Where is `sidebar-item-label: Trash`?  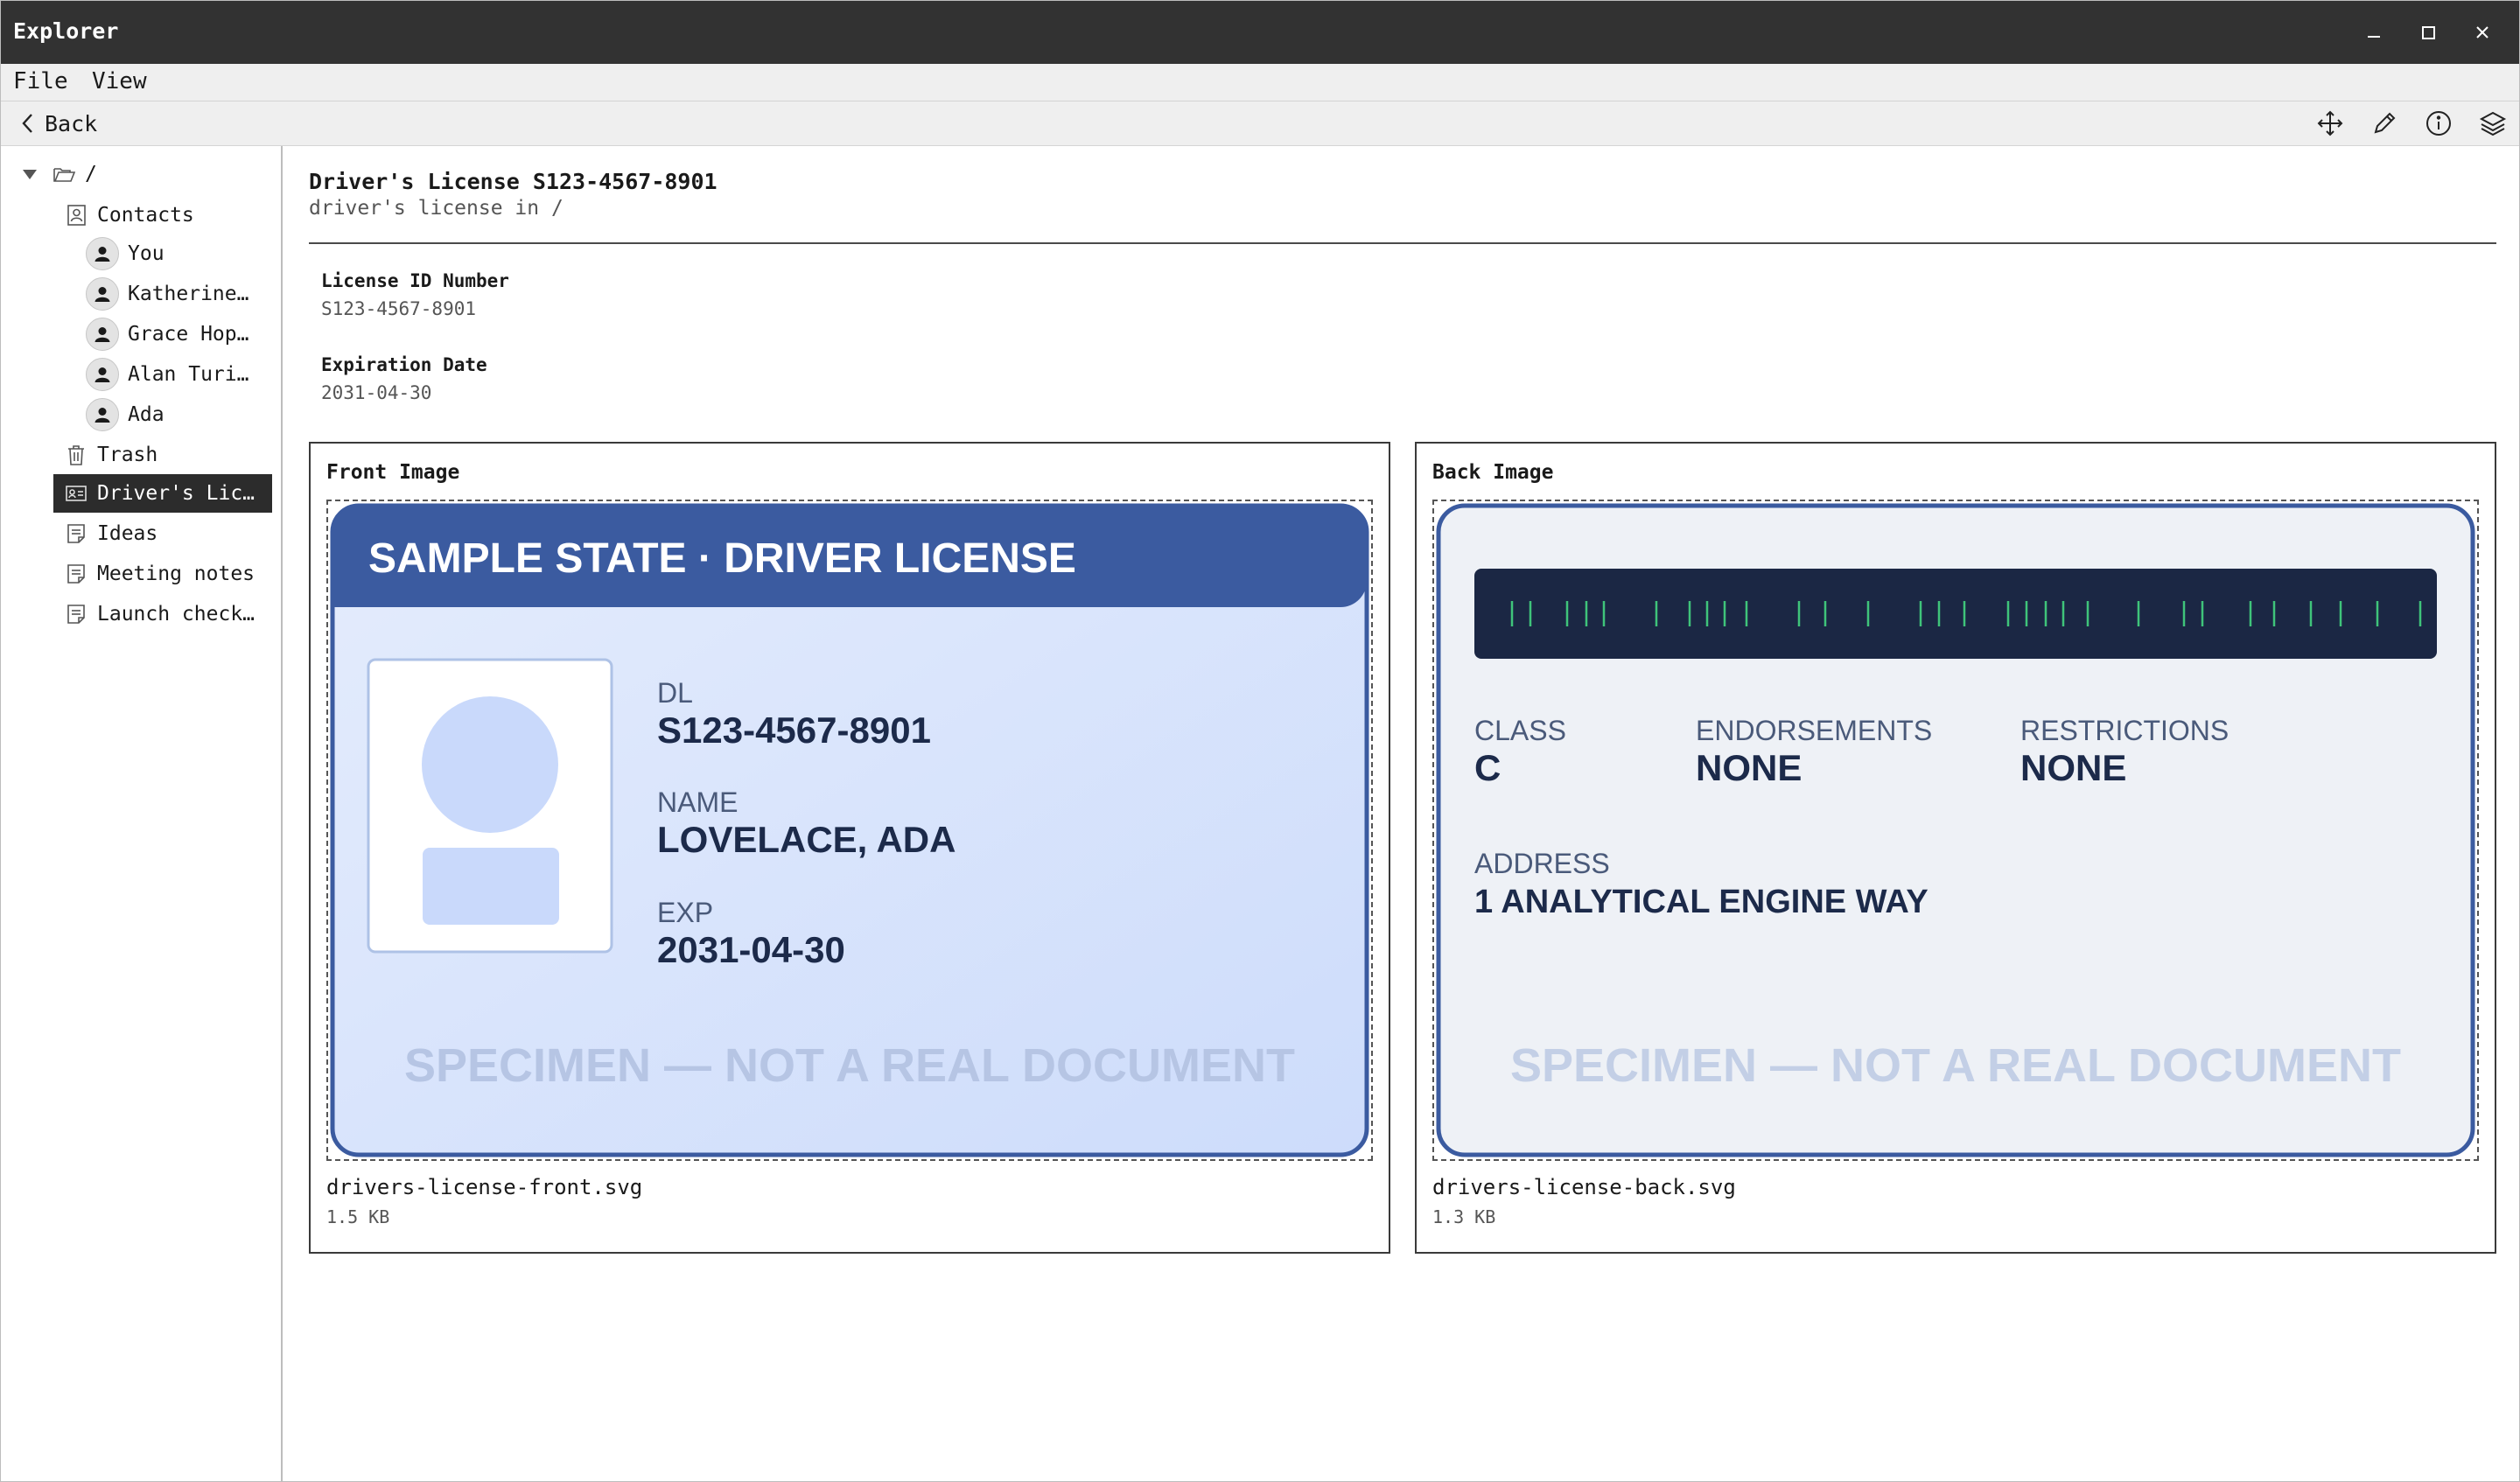 sidebar-item-label: Trash is located at coordinates (127, 455).